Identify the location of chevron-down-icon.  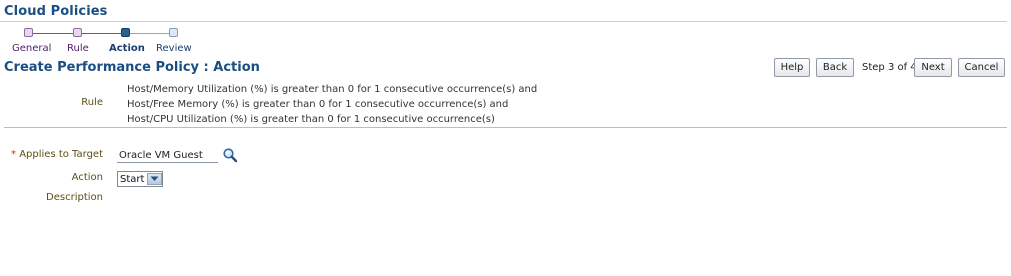
(154, 179).